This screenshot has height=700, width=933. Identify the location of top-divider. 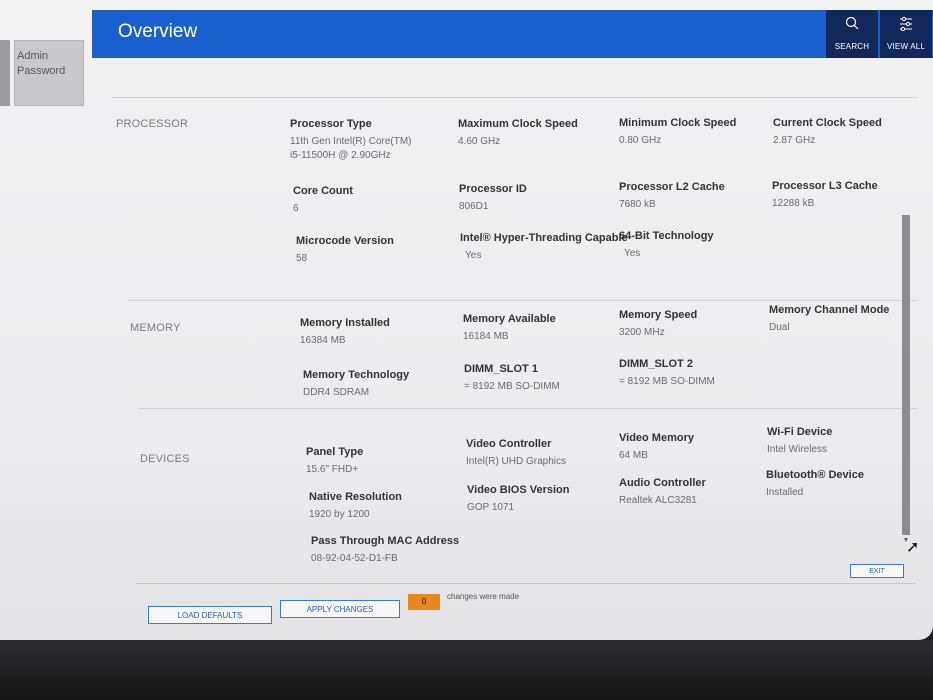
(515, 97).